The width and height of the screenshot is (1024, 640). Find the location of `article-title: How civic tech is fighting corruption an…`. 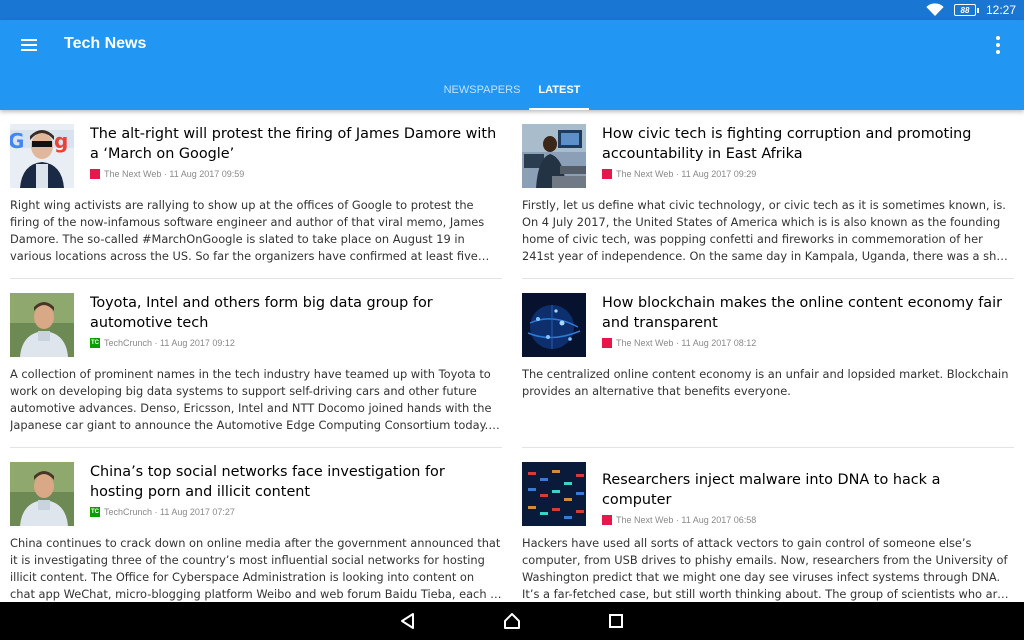

article-title: How civic tech is fighting corruption an… is located at coordinates (808, 144).